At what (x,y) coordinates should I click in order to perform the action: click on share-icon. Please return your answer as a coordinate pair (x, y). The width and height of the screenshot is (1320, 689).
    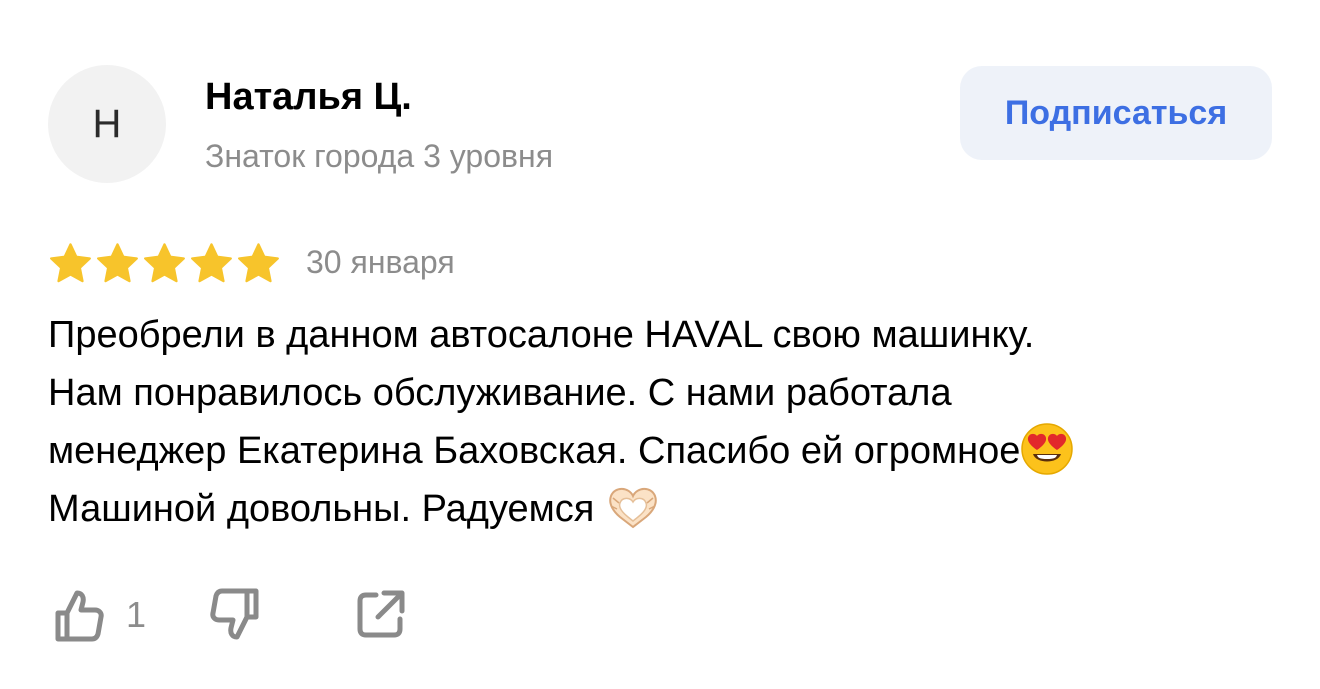
    Looking at the image, I should click on (381, 614).